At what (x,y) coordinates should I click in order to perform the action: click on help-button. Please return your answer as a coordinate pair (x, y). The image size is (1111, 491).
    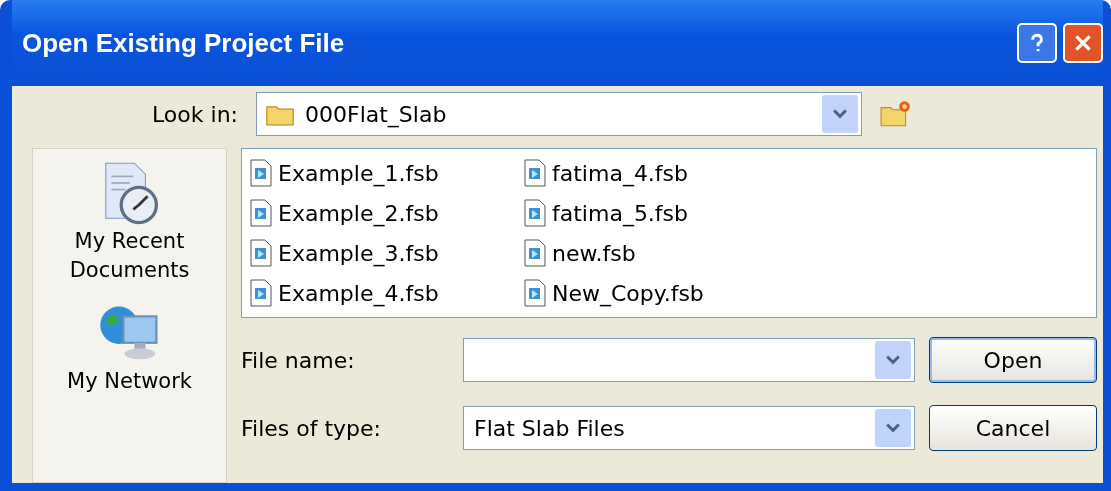
    Looking at the image, I should click on (1037, 43).